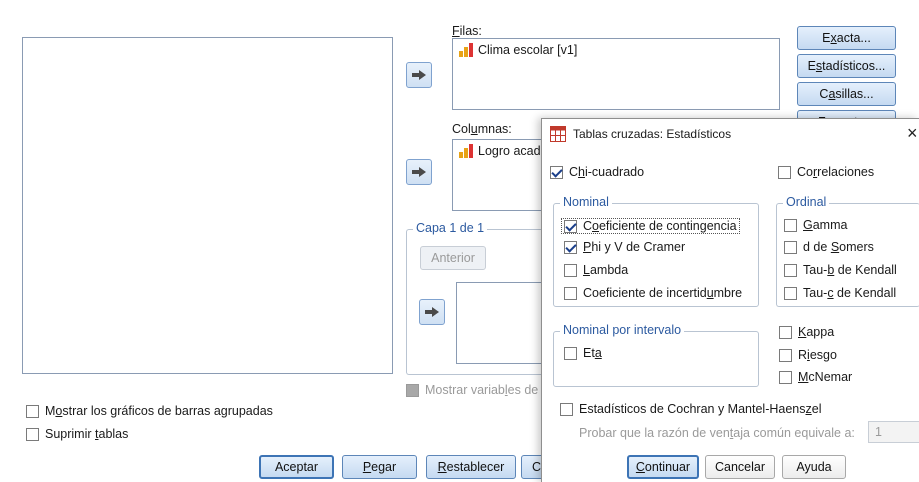 Image resolution: width=919 pixels, height=482 pixels. I want to click on gamma-option: Gamma, so click(815, 225).